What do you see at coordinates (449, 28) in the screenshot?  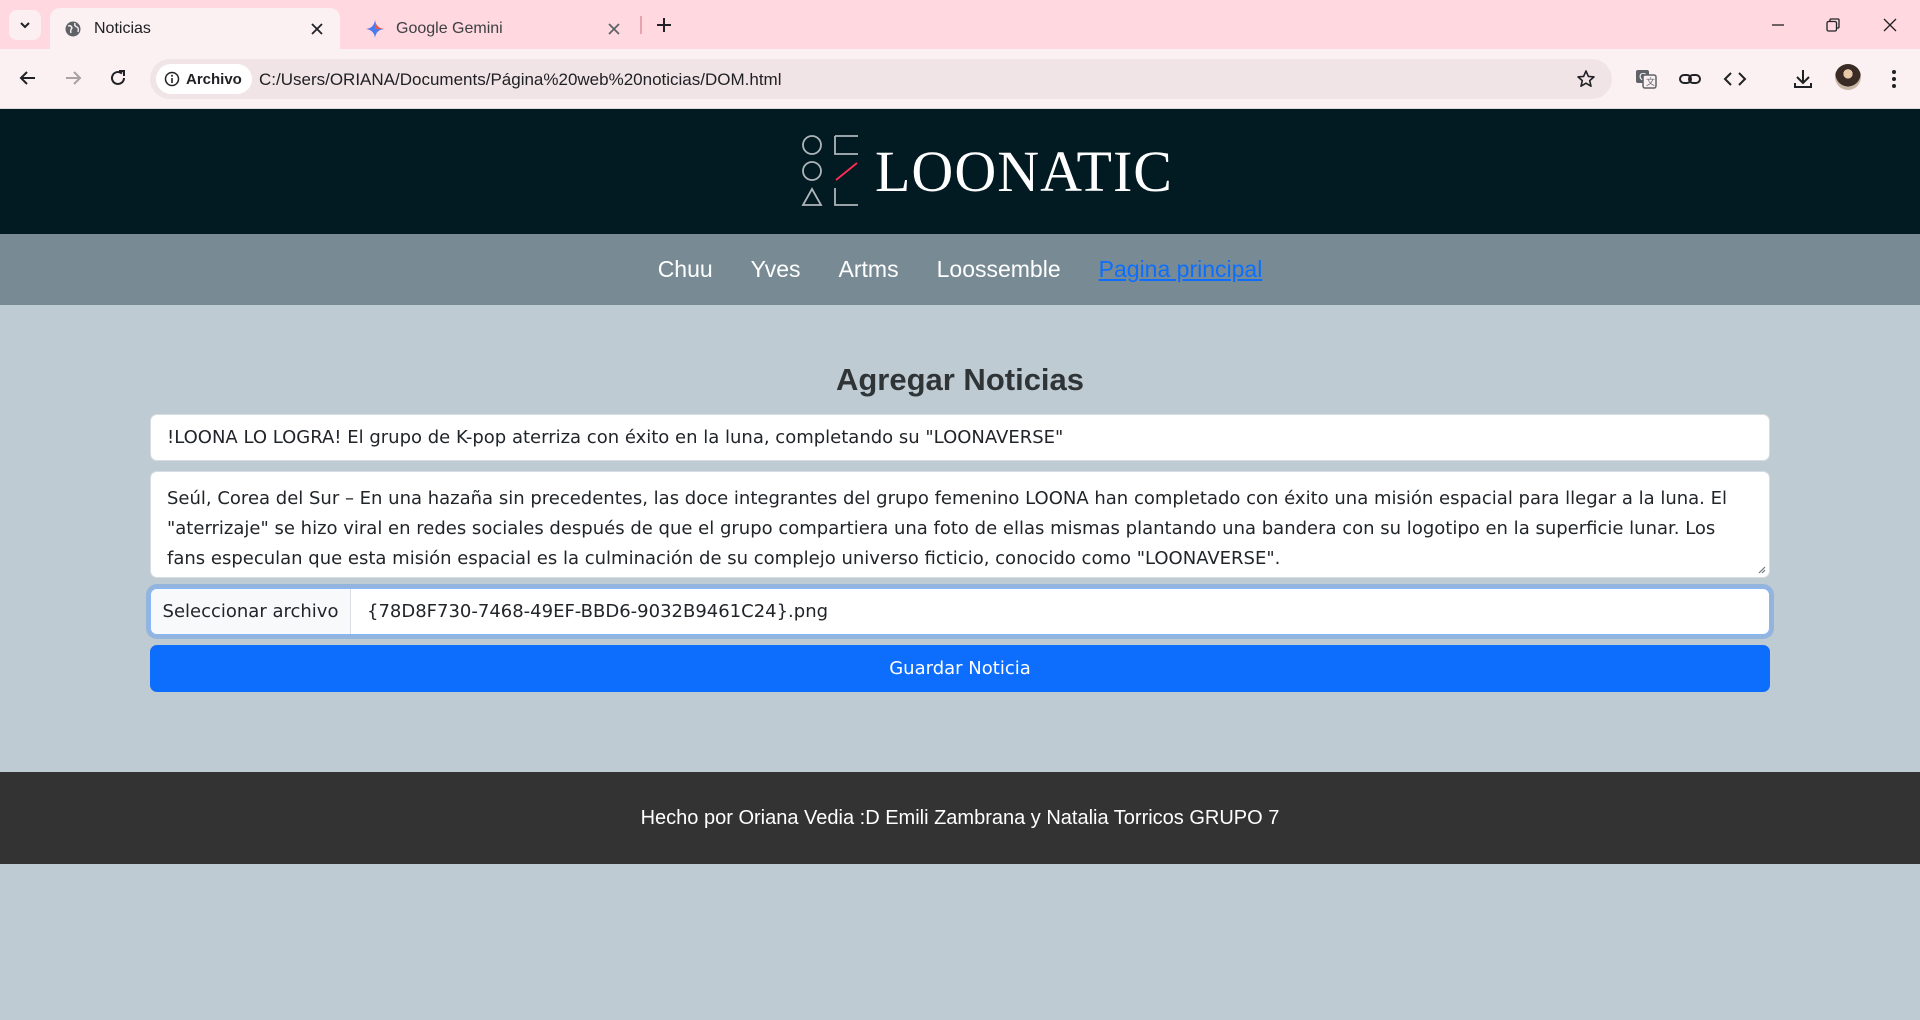 I see `tab-title: Google Gemini` at bounding box center [449, 28].